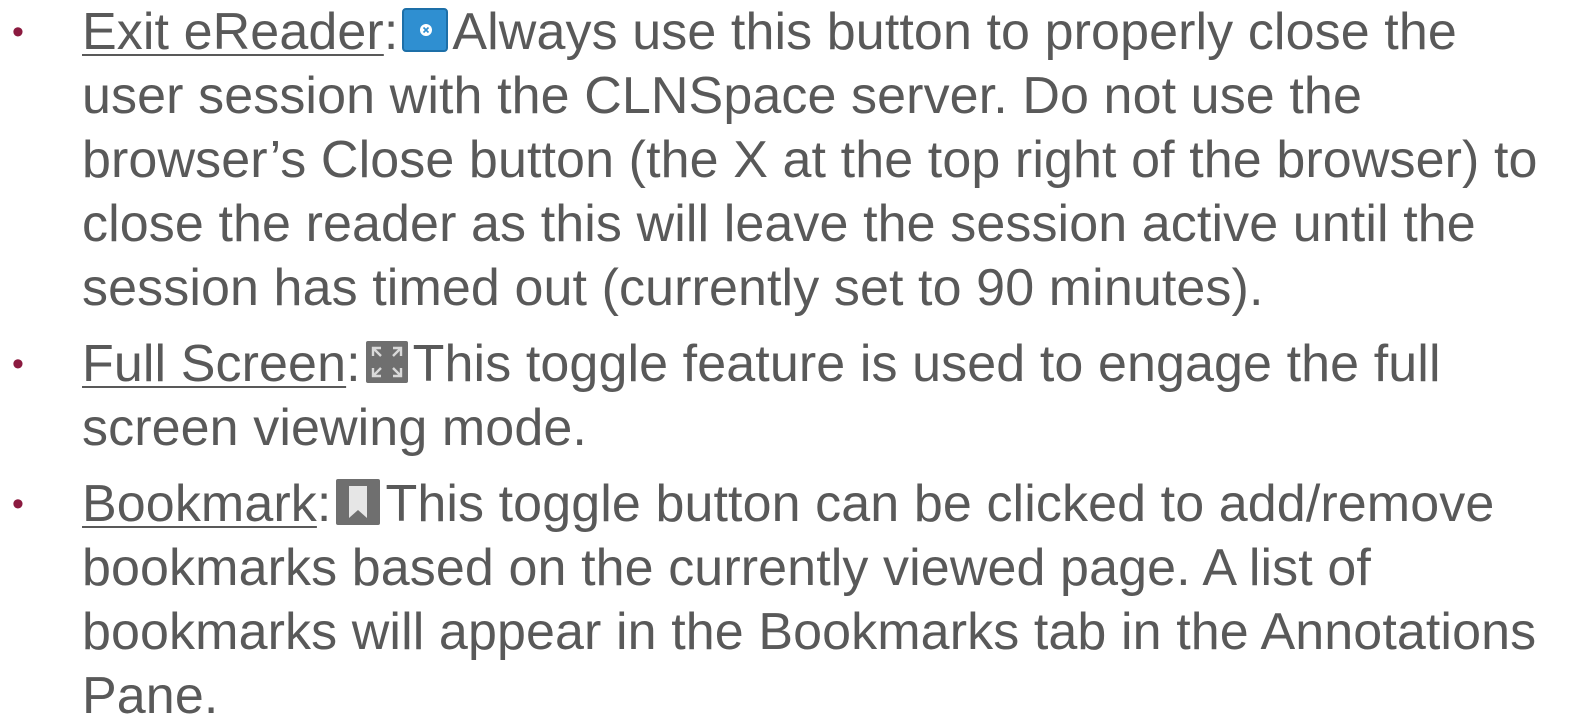 Image resolution: width=1581 pixels, height=728 pixels. I want to click on term-exit-ereader: Exit eReader, so click(233, 32).